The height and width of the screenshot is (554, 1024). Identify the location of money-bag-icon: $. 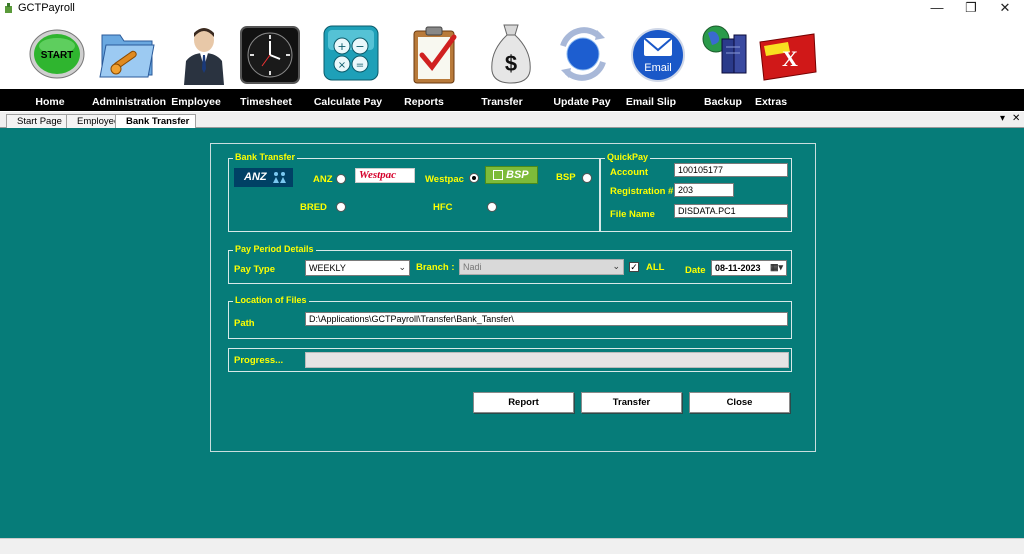
(511, 54).